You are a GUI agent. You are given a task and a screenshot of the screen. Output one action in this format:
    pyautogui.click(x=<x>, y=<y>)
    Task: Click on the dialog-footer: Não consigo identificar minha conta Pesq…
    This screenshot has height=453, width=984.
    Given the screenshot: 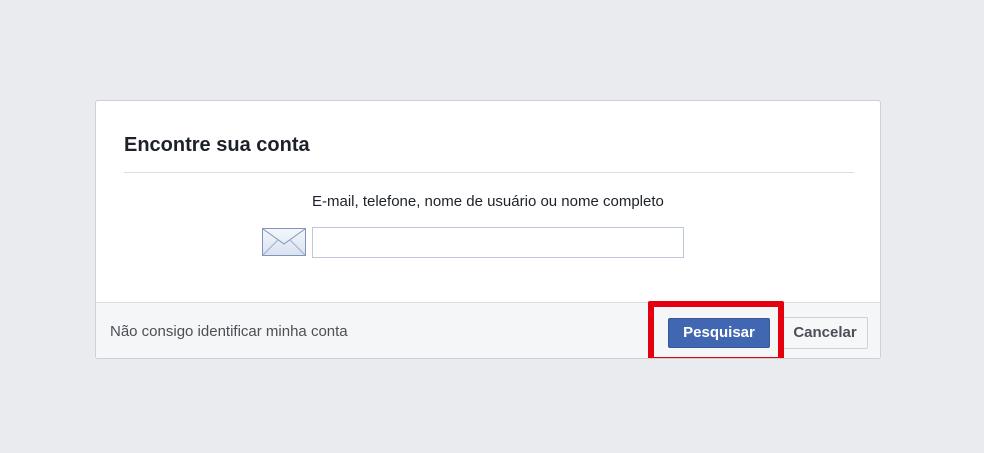 What is the action you would take?
    pyautogui.click(x=488, y=329)
    